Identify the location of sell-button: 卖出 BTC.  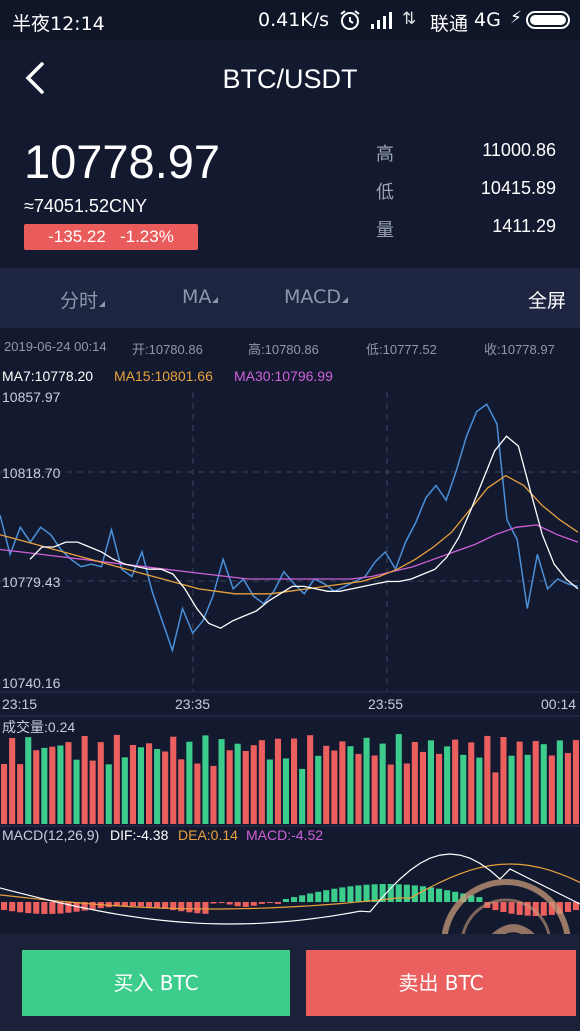
(441, 983).